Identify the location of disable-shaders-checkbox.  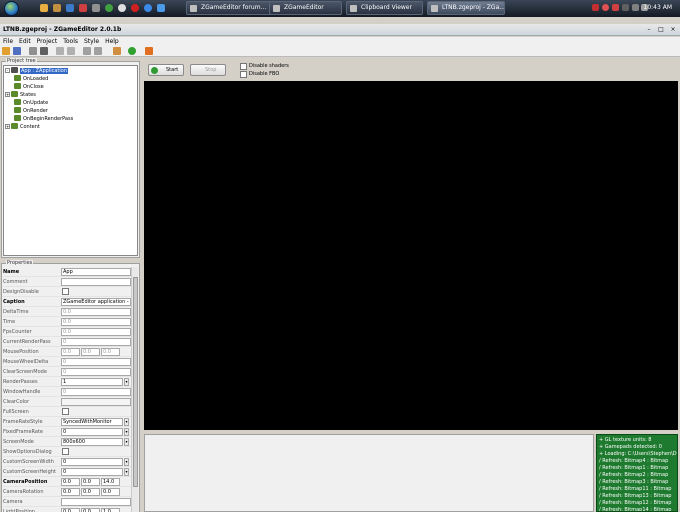
(243, 66).